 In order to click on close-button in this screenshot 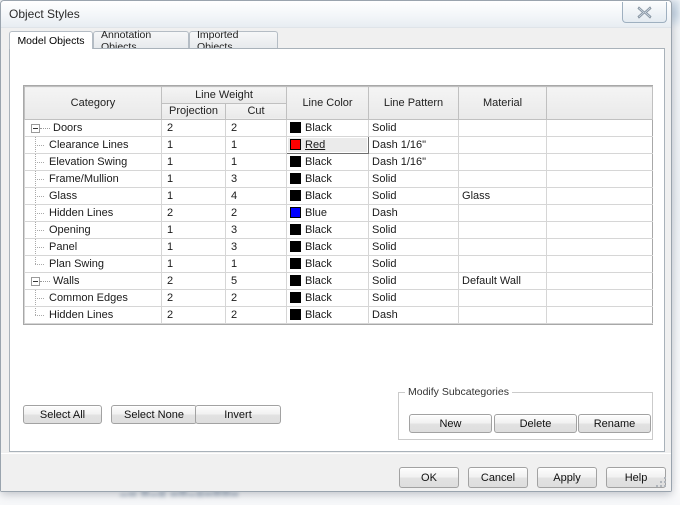, I will do `click(644, 12)`.